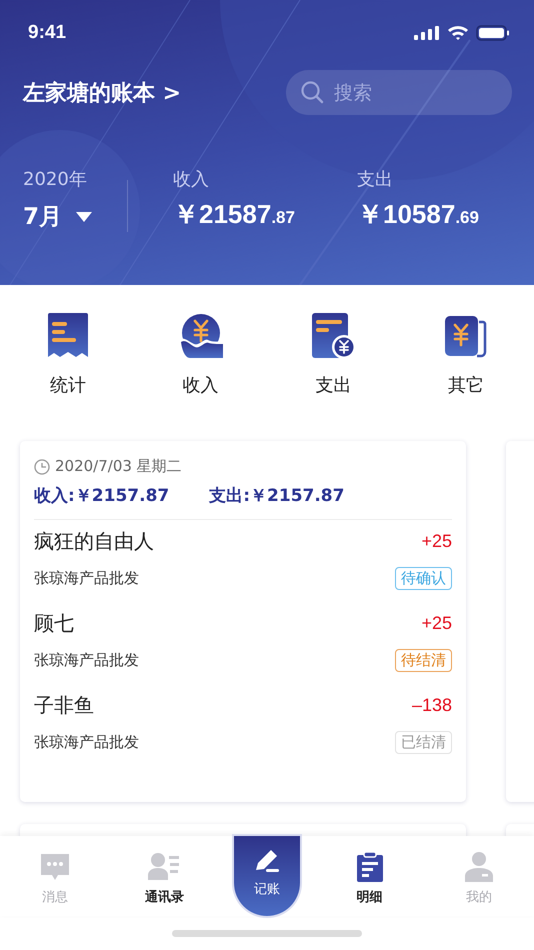  I want to click on record-button: 记账, so click(267, 876).